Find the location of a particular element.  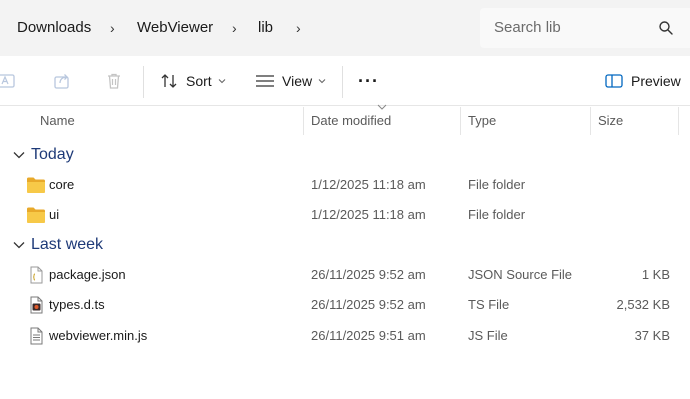

group-header-last-week: Last week is located at coordinates (345, 245).